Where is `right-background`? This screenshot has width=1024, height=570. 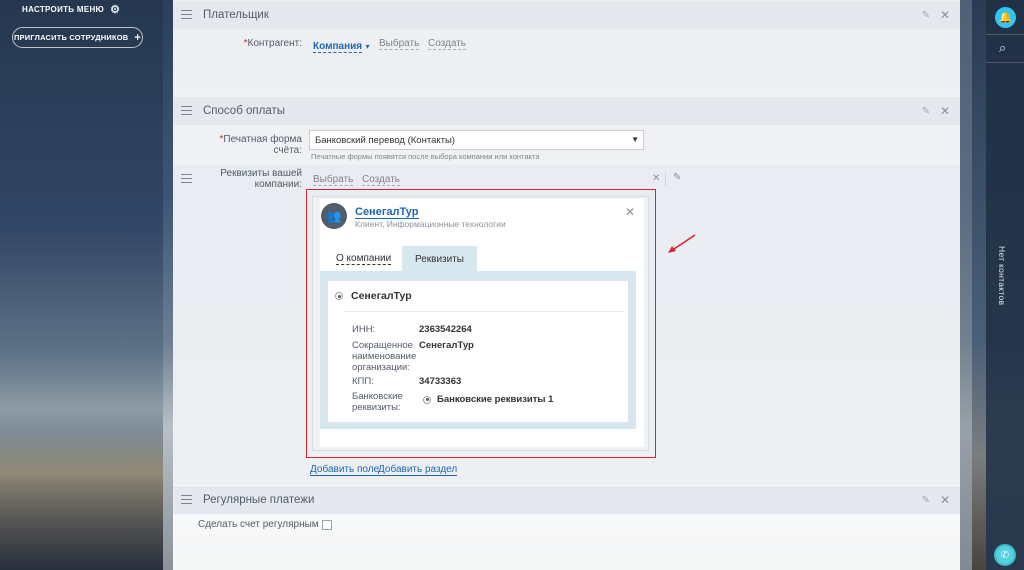 right-background is located at coordinates (979, 285).